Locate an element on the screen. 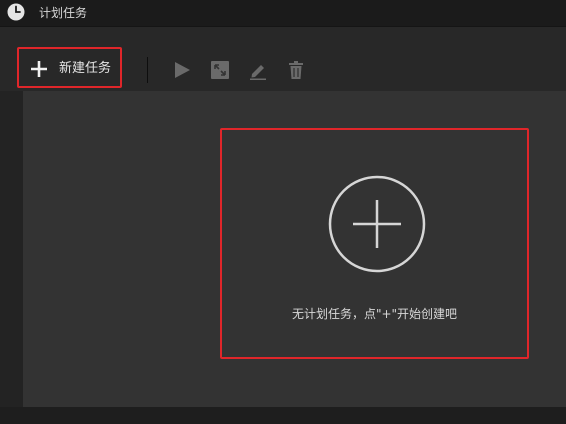 This screenshot has width=566, height=424. bottom-bar is located at coordinates (283, 415).